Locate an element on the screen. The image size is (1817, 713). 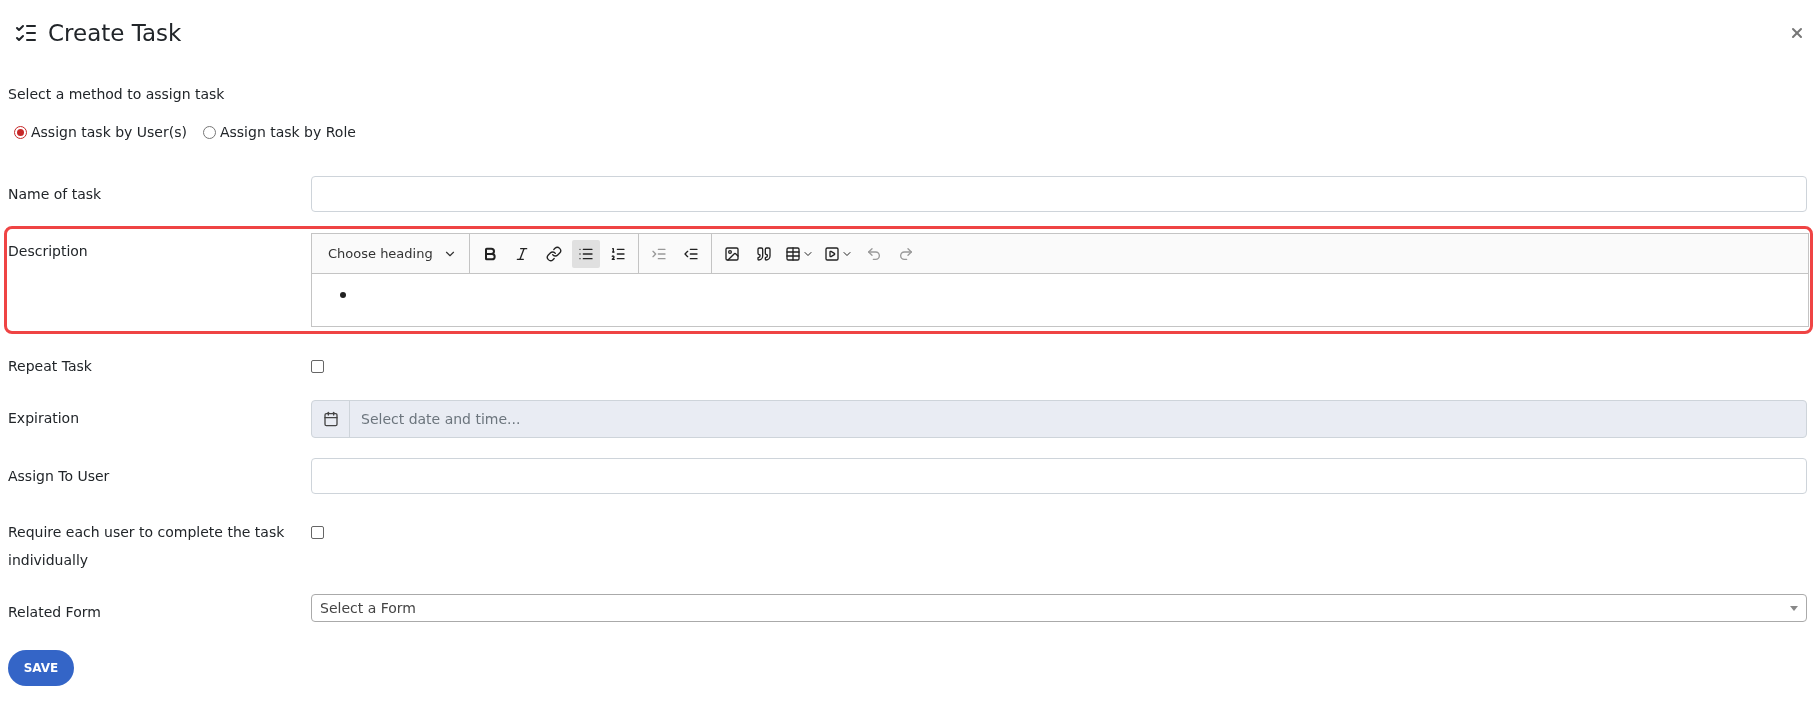
field-label: Expiration is located at coordinates (44, 418).